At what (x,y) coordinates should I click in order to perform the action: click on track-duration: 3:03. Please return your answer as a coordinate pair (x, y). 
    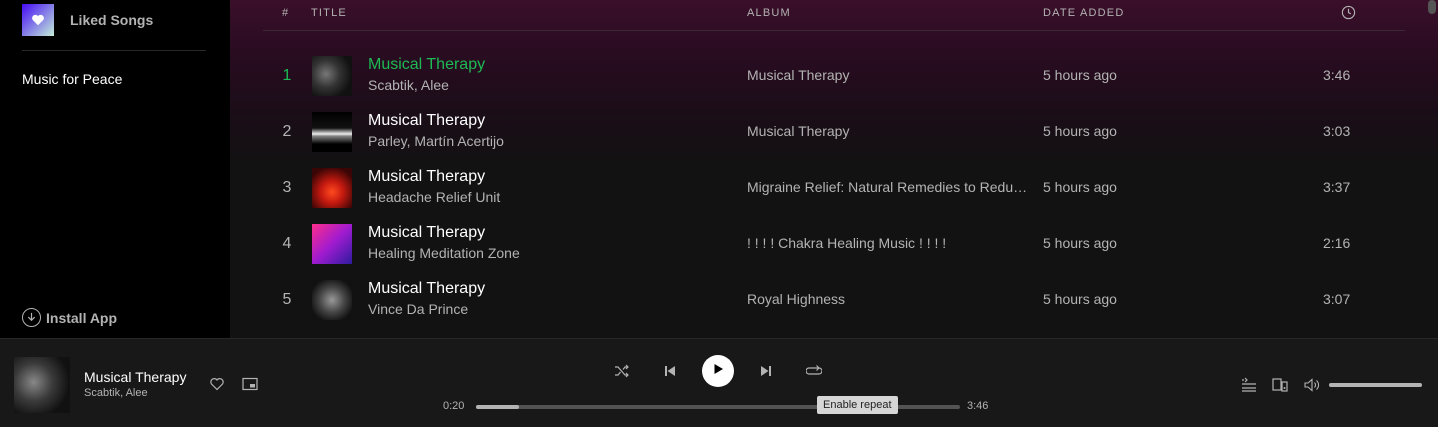
    Looking at the image, I should click on (1337, 131).